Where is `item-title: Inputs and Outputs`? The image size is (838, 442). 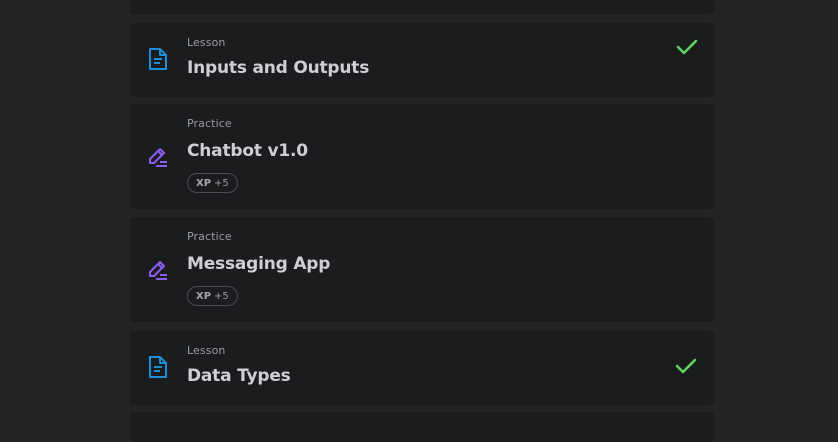
item-title: Inputs and Outputs is located at coordinates (278, 68).